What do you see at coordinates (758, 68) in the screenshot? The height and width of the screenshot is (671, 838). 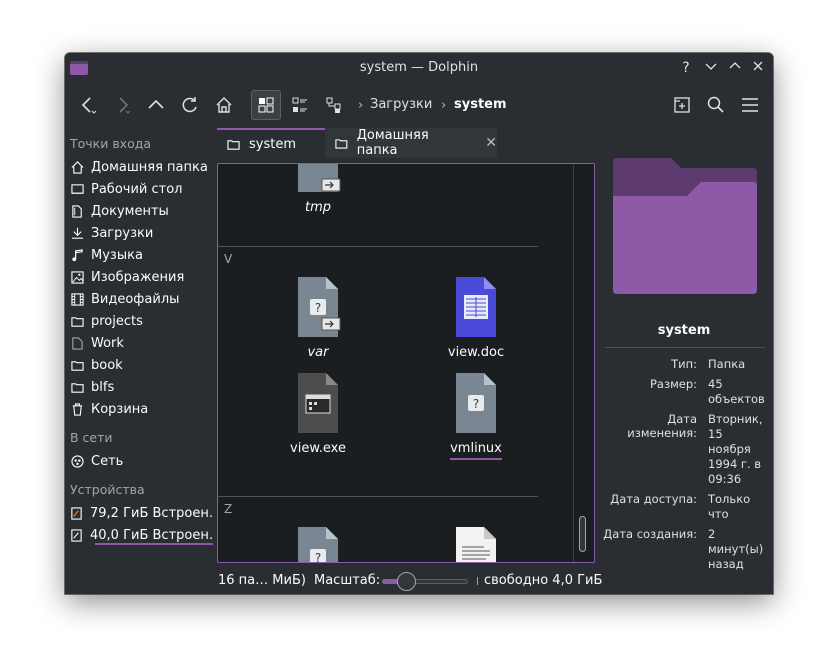 I see `close-button` at bounding box center [758, 68].